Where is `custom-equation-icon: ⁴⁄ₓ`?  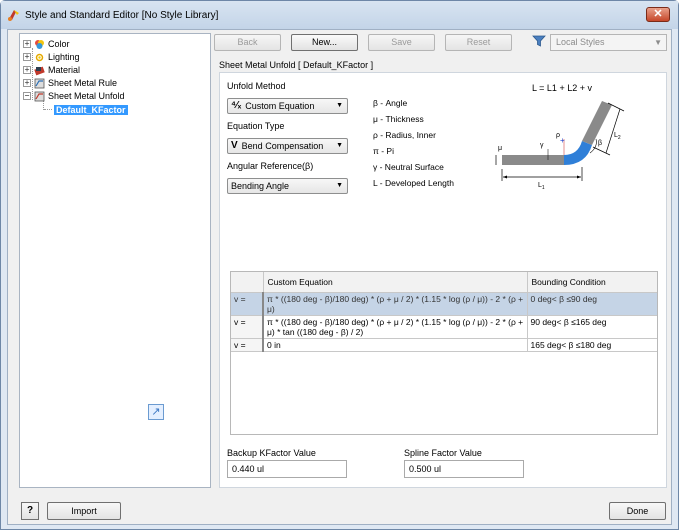
custom-equation-icon: ⁴⁄ₓ is located at coordinates (236, 105).